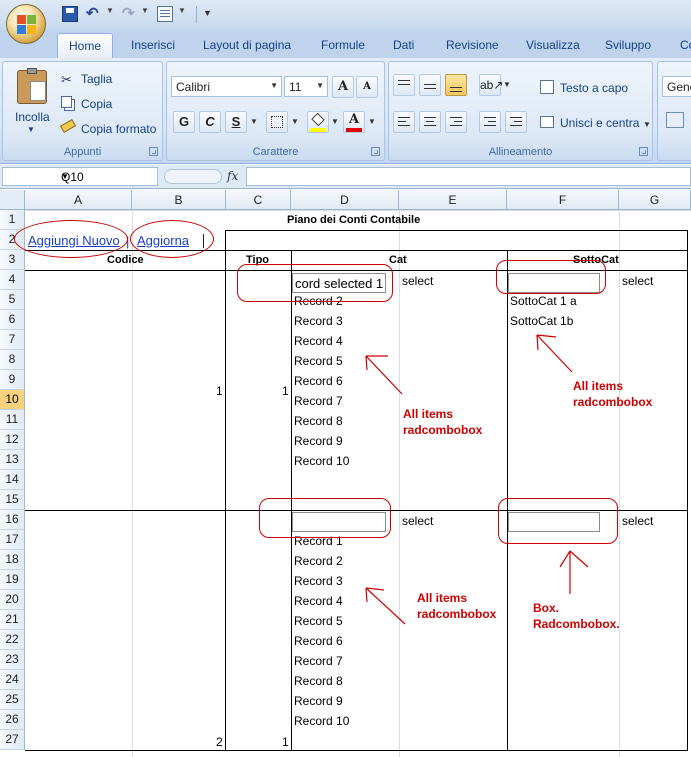 Image resolution: width=691 pixels, height=757 pixels. What do you see at coordinates (275, 152) in the screenshot?
I see `font-group-label: Carattere` at bounding box center [275, 152].